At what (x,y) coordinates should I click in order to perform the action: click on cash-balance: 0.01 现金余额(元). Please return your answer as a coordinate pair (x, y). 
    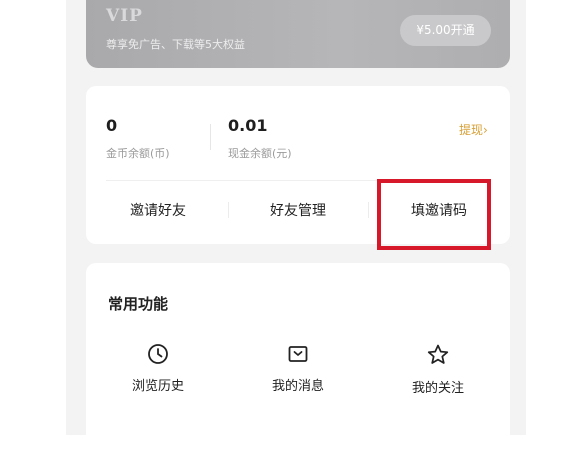
    Looking at the image, I should click on (260, 138).